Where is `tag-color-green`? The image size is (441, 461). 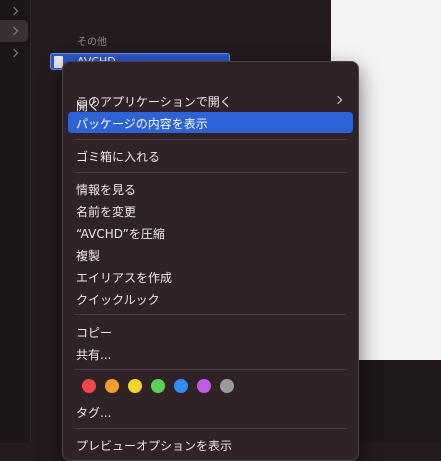
tag-color-green is located at coordinates (158, 386).